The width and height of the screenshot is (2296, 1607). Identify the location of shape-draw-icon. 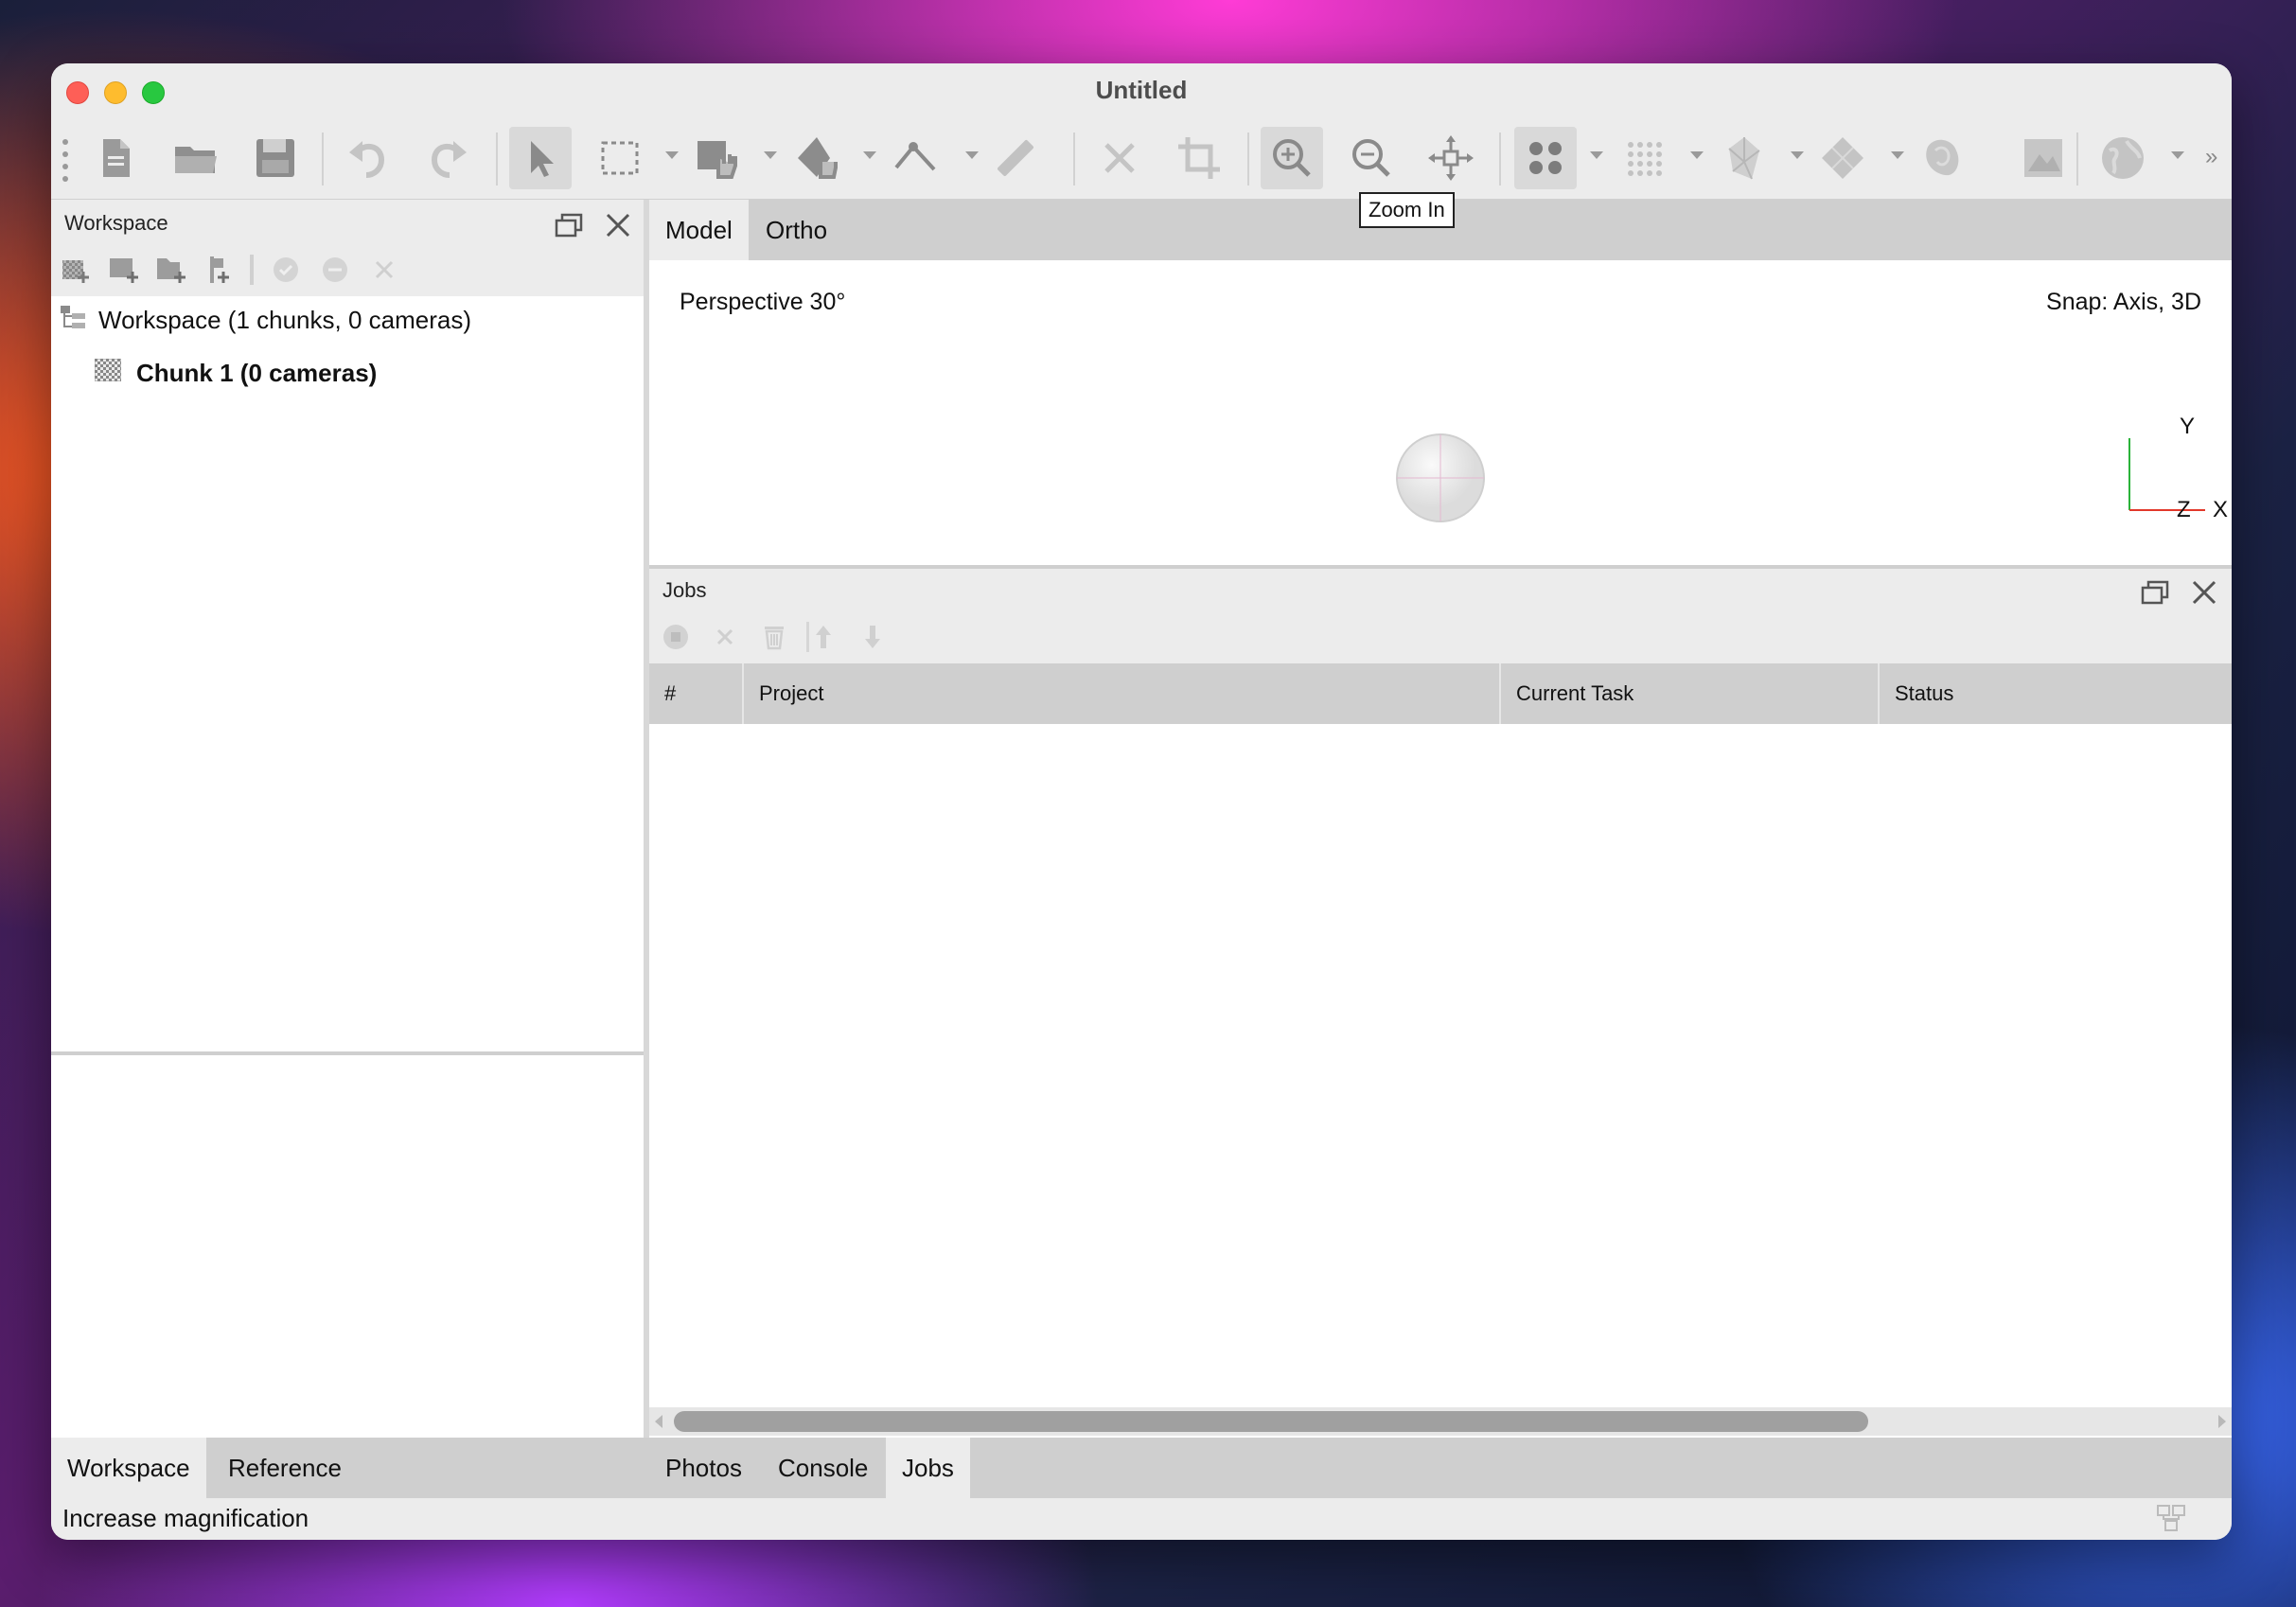
(817, 158).